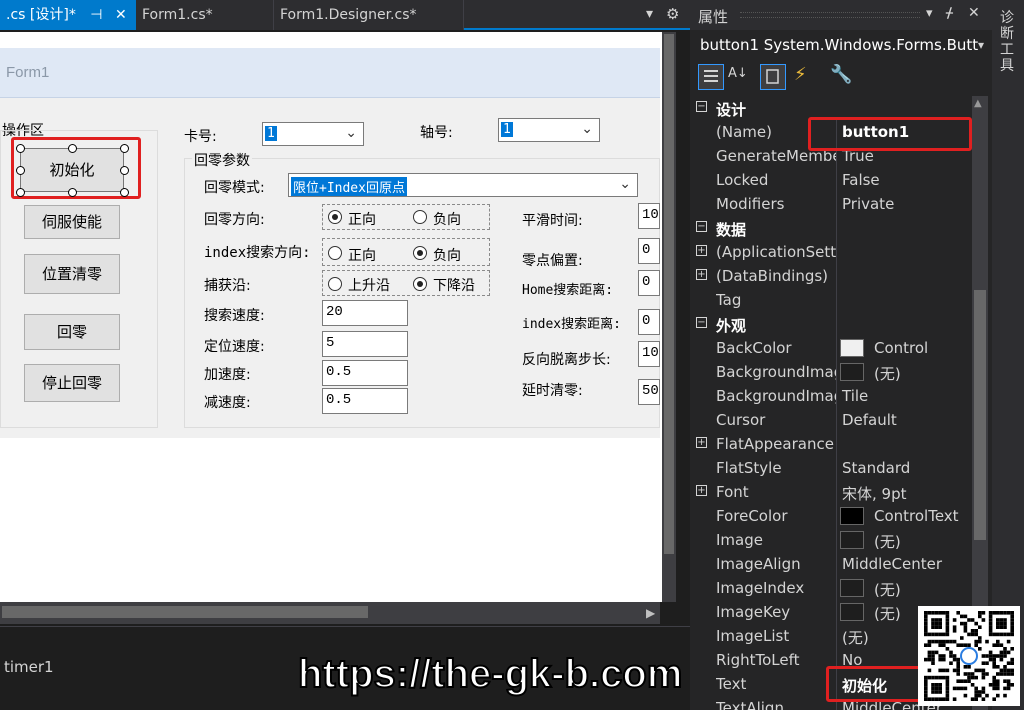  What do you see at coordinates (861, 180) in the screenshot?
I see `property-value: False` at bounding box center [861, 180].